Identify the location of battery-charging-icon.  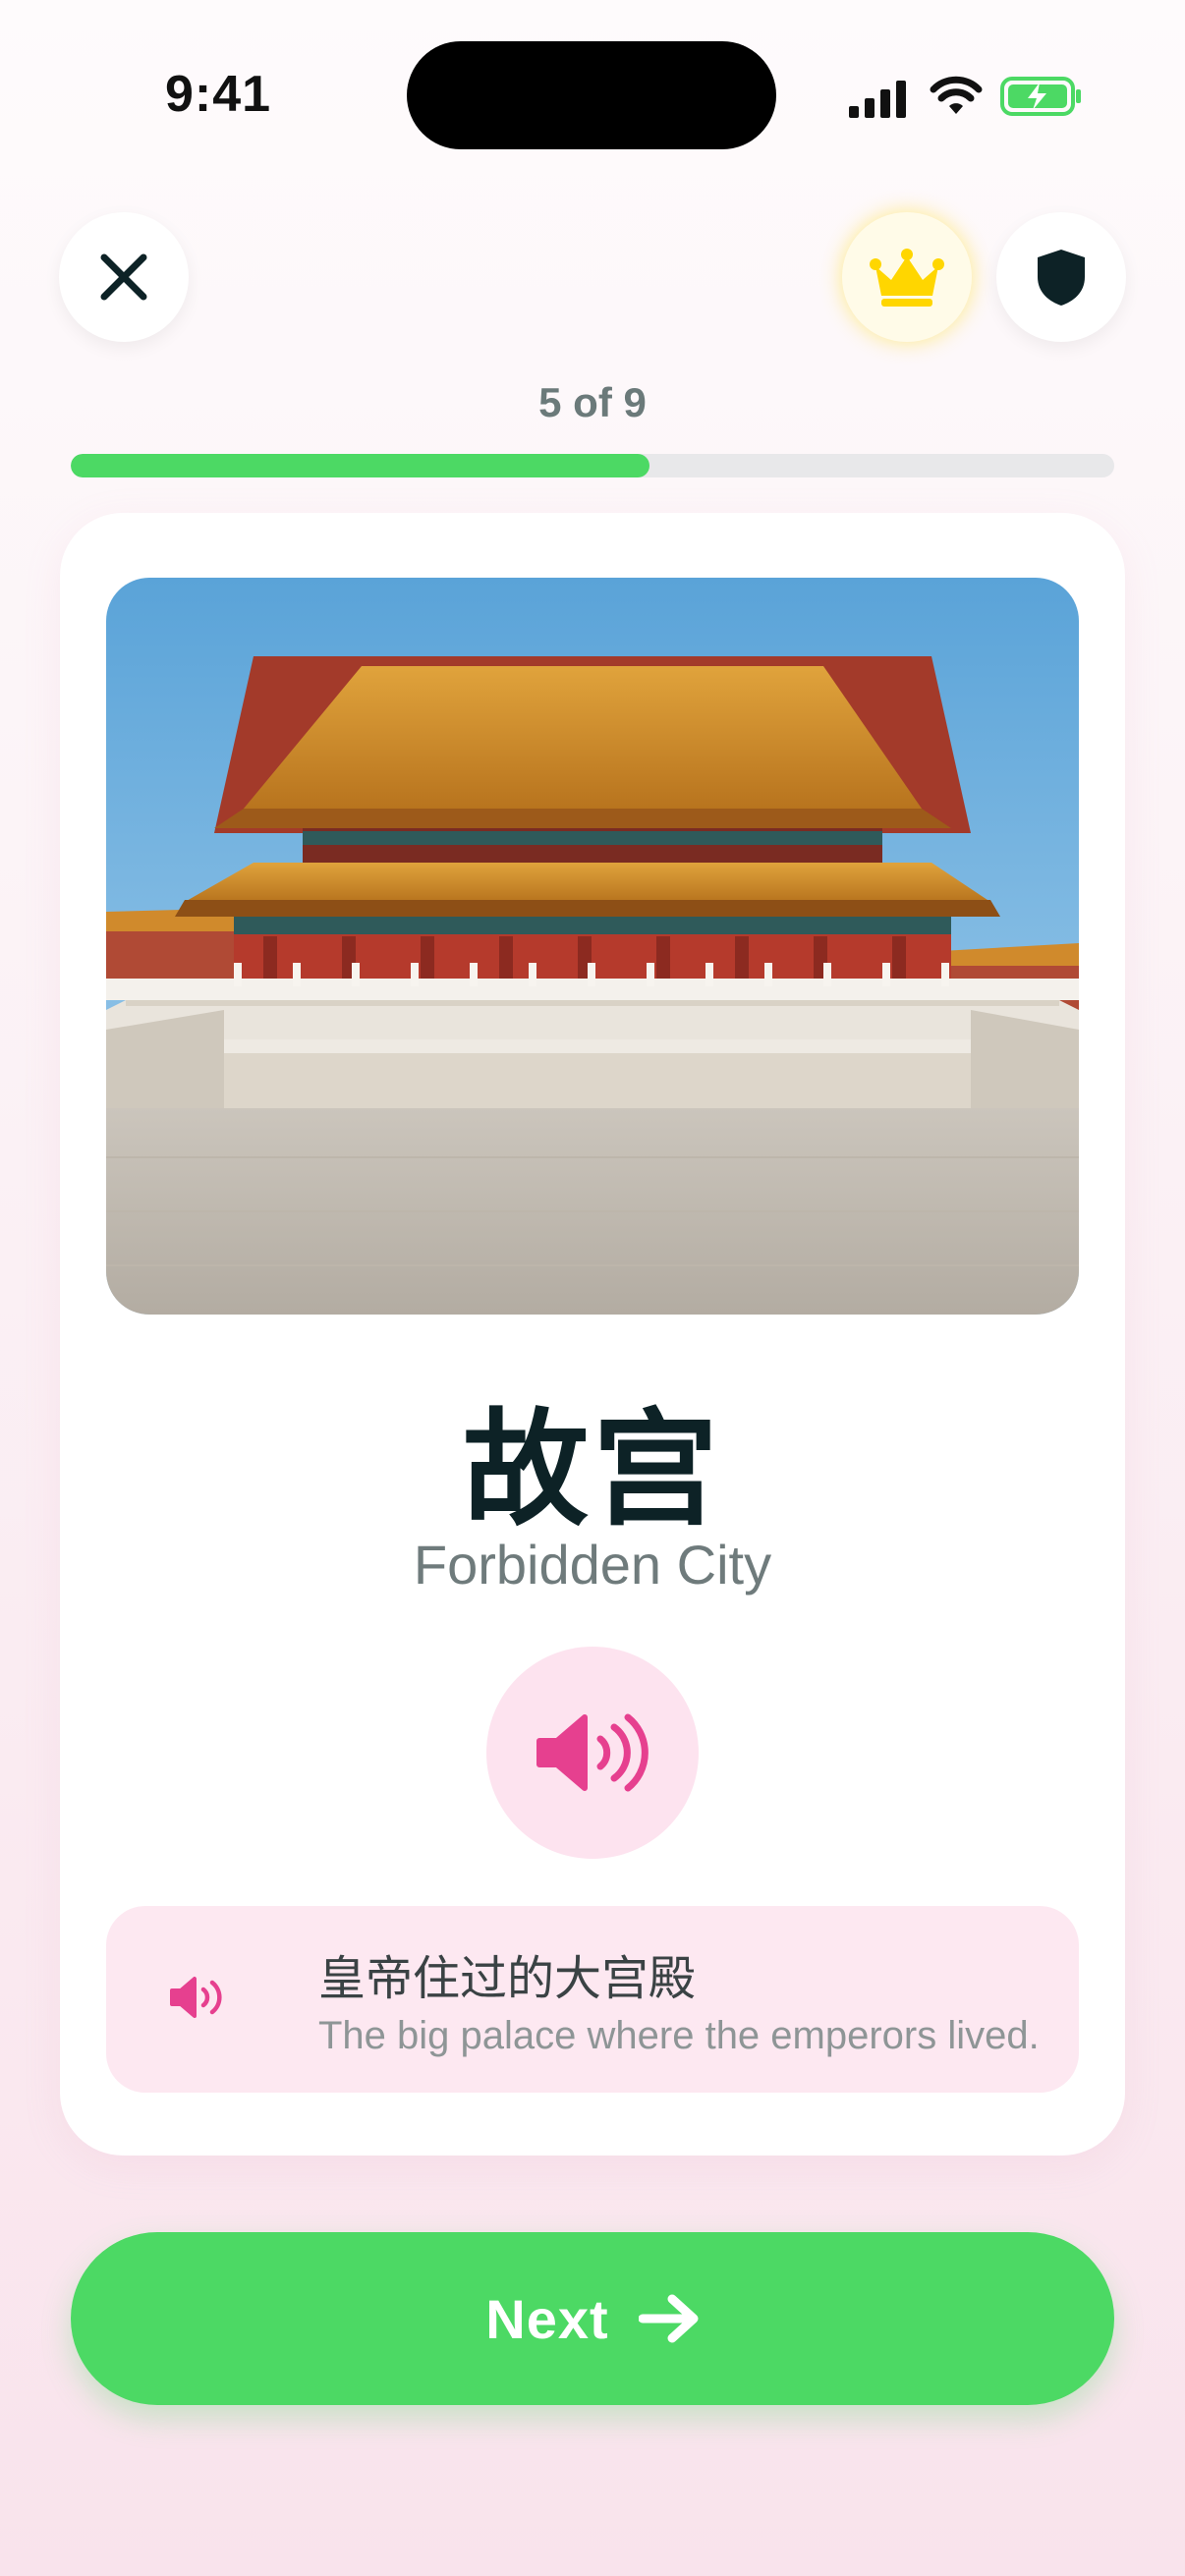
(1041, 96).